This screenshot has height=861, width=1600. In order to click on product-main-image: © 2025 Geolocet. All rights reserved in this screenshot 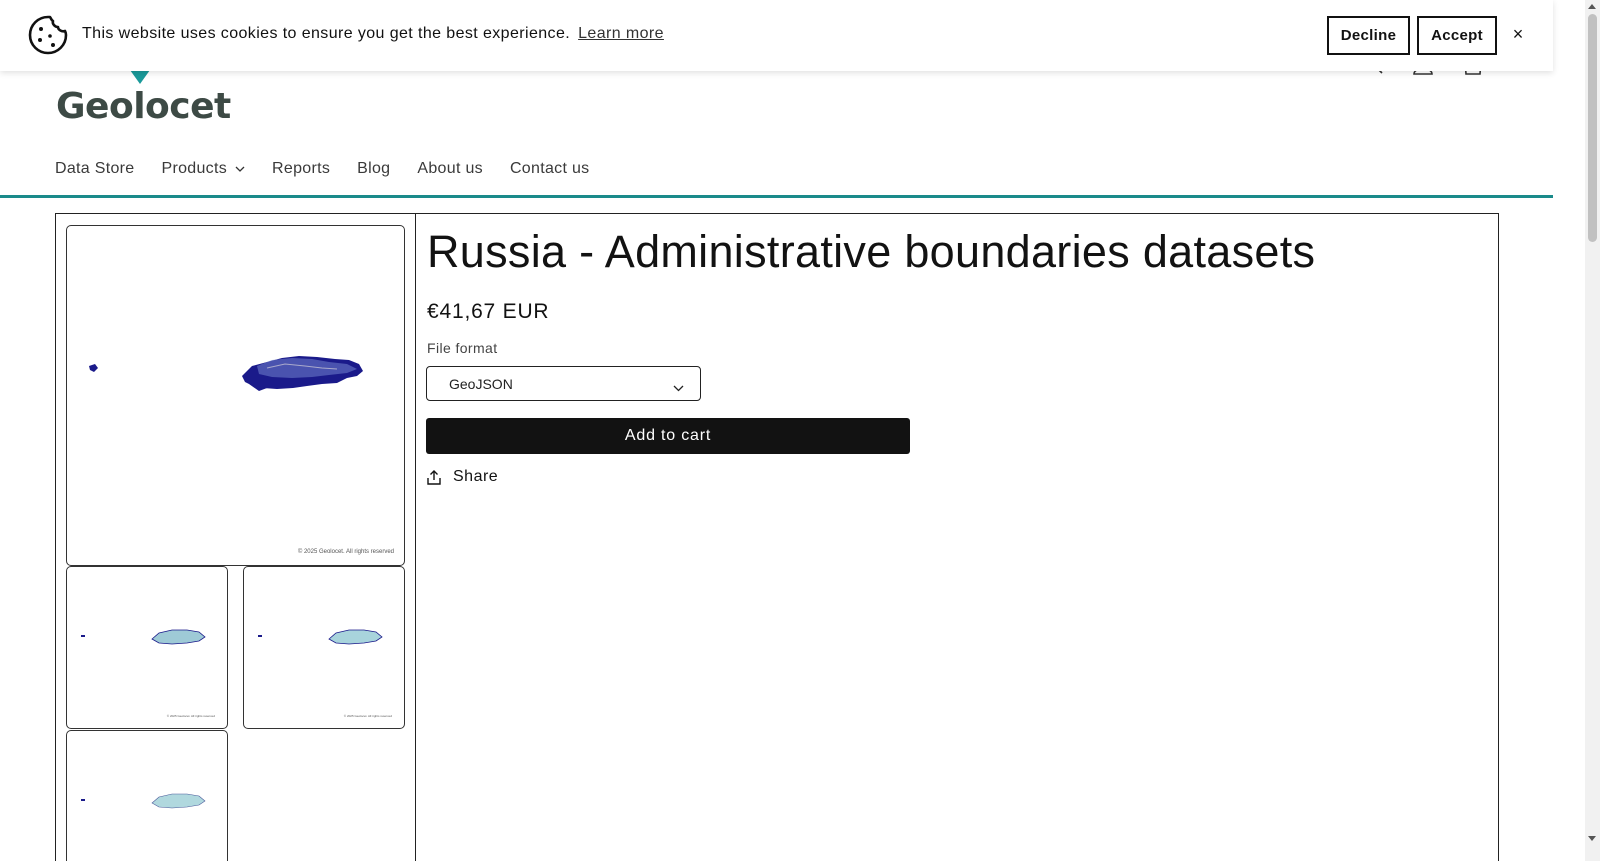, I will do `click(235, 395)`.